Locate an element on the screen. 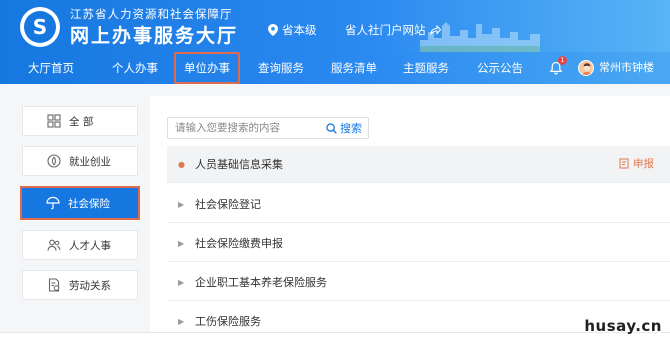 This screenshot has width=670, height=341. document-icon is located at coordinates (54, 285).